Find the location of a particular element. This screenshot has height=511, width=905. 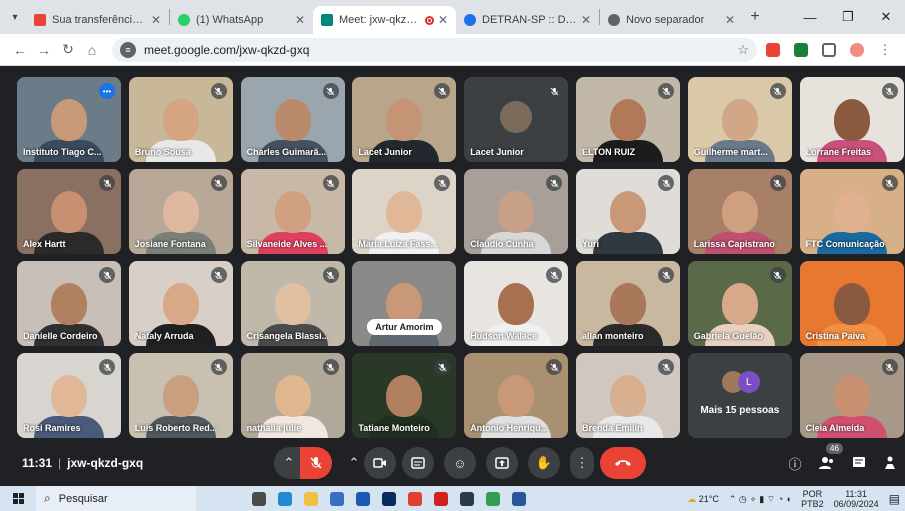

participant-name: Claudio Cunha is located at coordinates (502, 244).